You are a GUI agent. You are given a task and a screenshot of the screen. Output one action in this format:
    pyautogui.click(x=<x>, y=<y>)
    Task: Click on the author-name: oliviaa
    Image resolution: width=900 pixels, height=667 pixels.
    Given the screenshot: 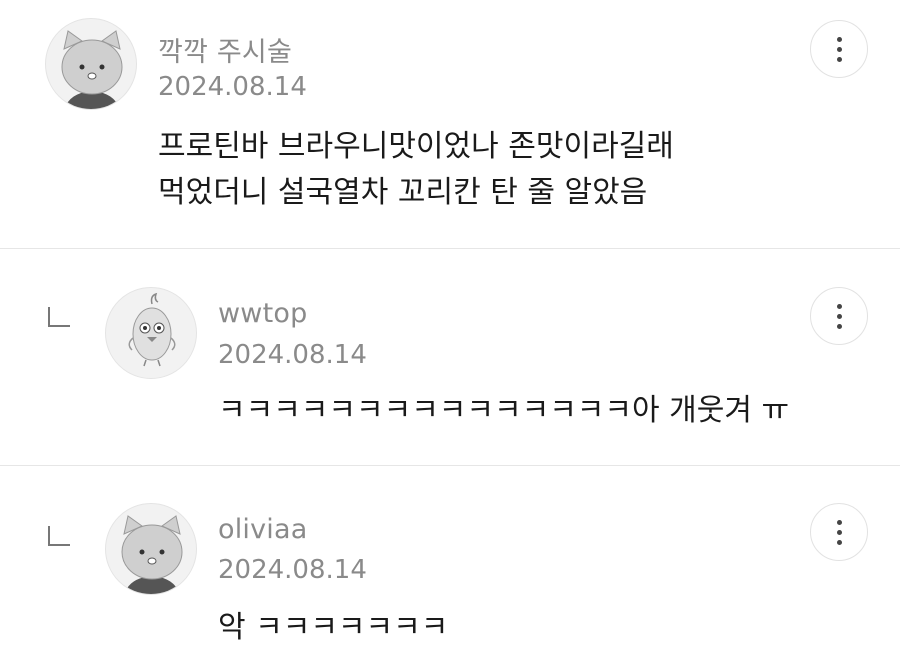 What is the action you would take?
    pyautogui.click(x=263, y=529)
    